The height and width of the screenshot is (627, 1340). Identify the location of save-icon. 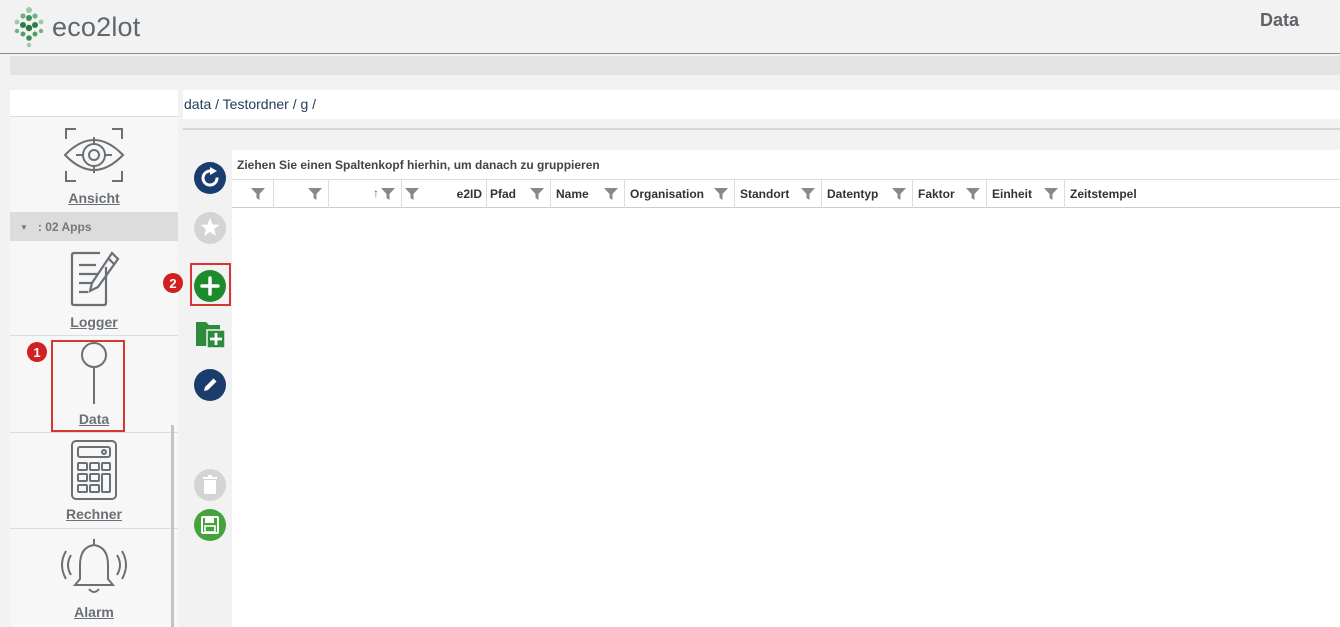
(210, 525).